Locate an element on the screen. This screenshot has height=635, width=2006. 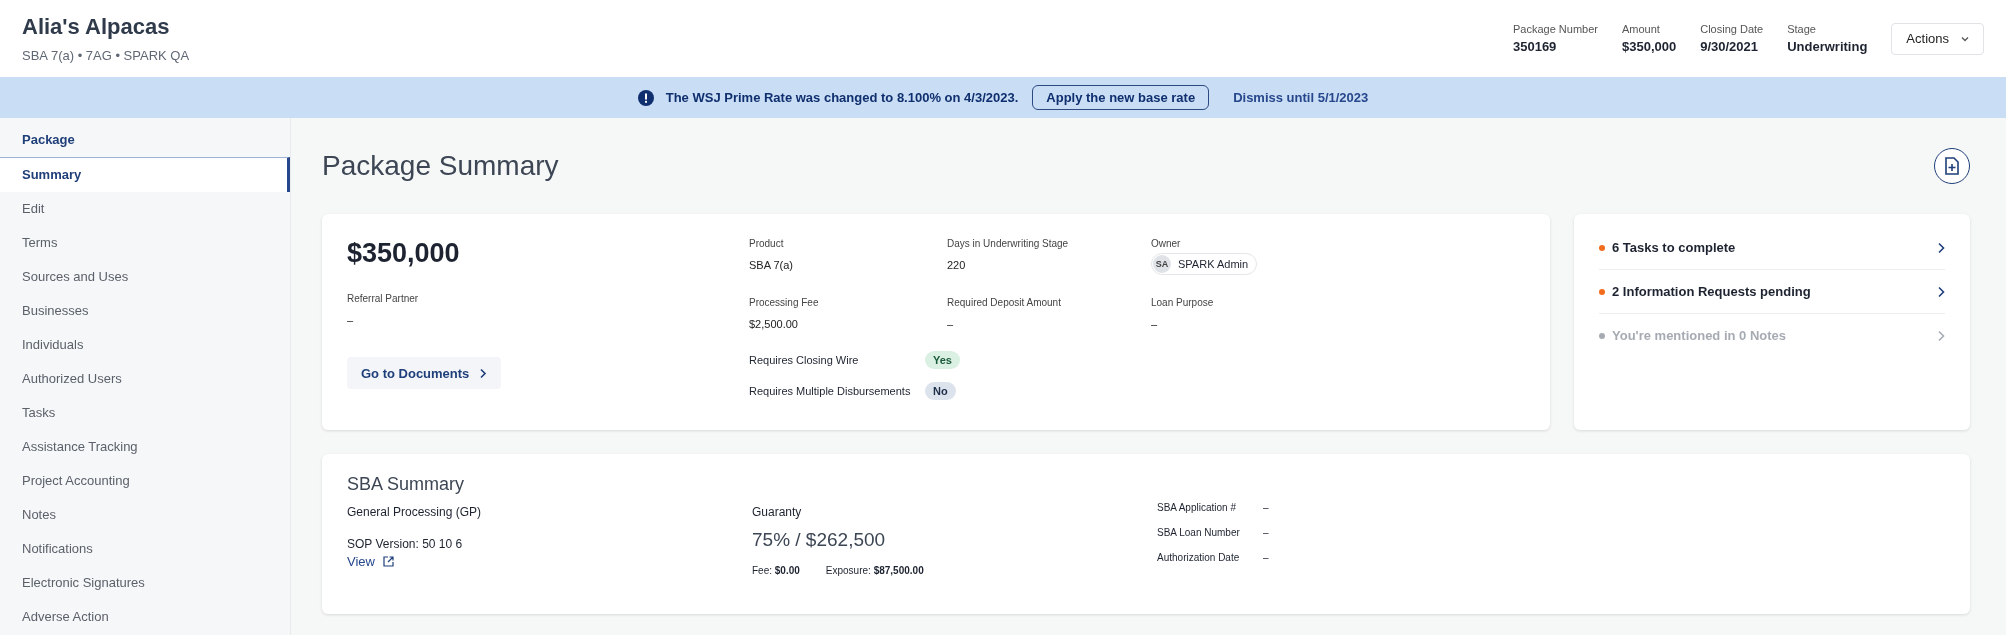
sidebar-item: Notifications is located at coordinates (145, 549).